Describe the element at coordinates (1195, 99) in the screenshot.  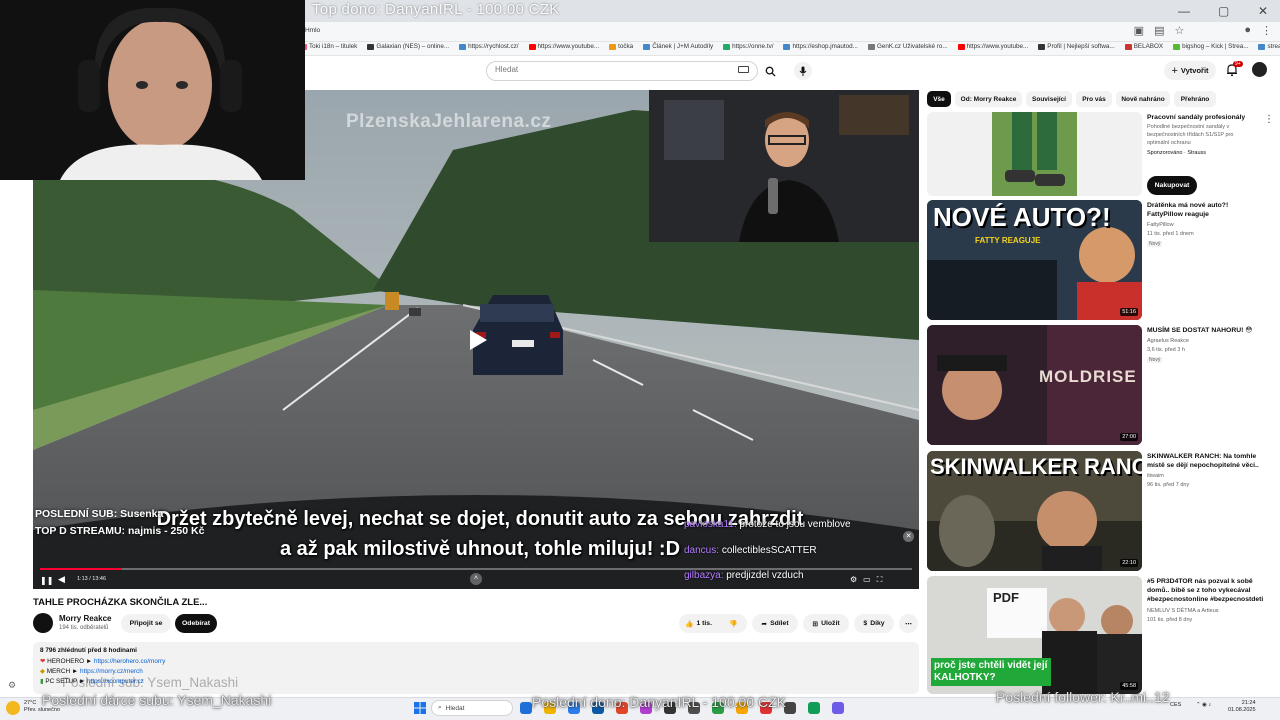
I see `chip-watched: Přehráno` at that location.